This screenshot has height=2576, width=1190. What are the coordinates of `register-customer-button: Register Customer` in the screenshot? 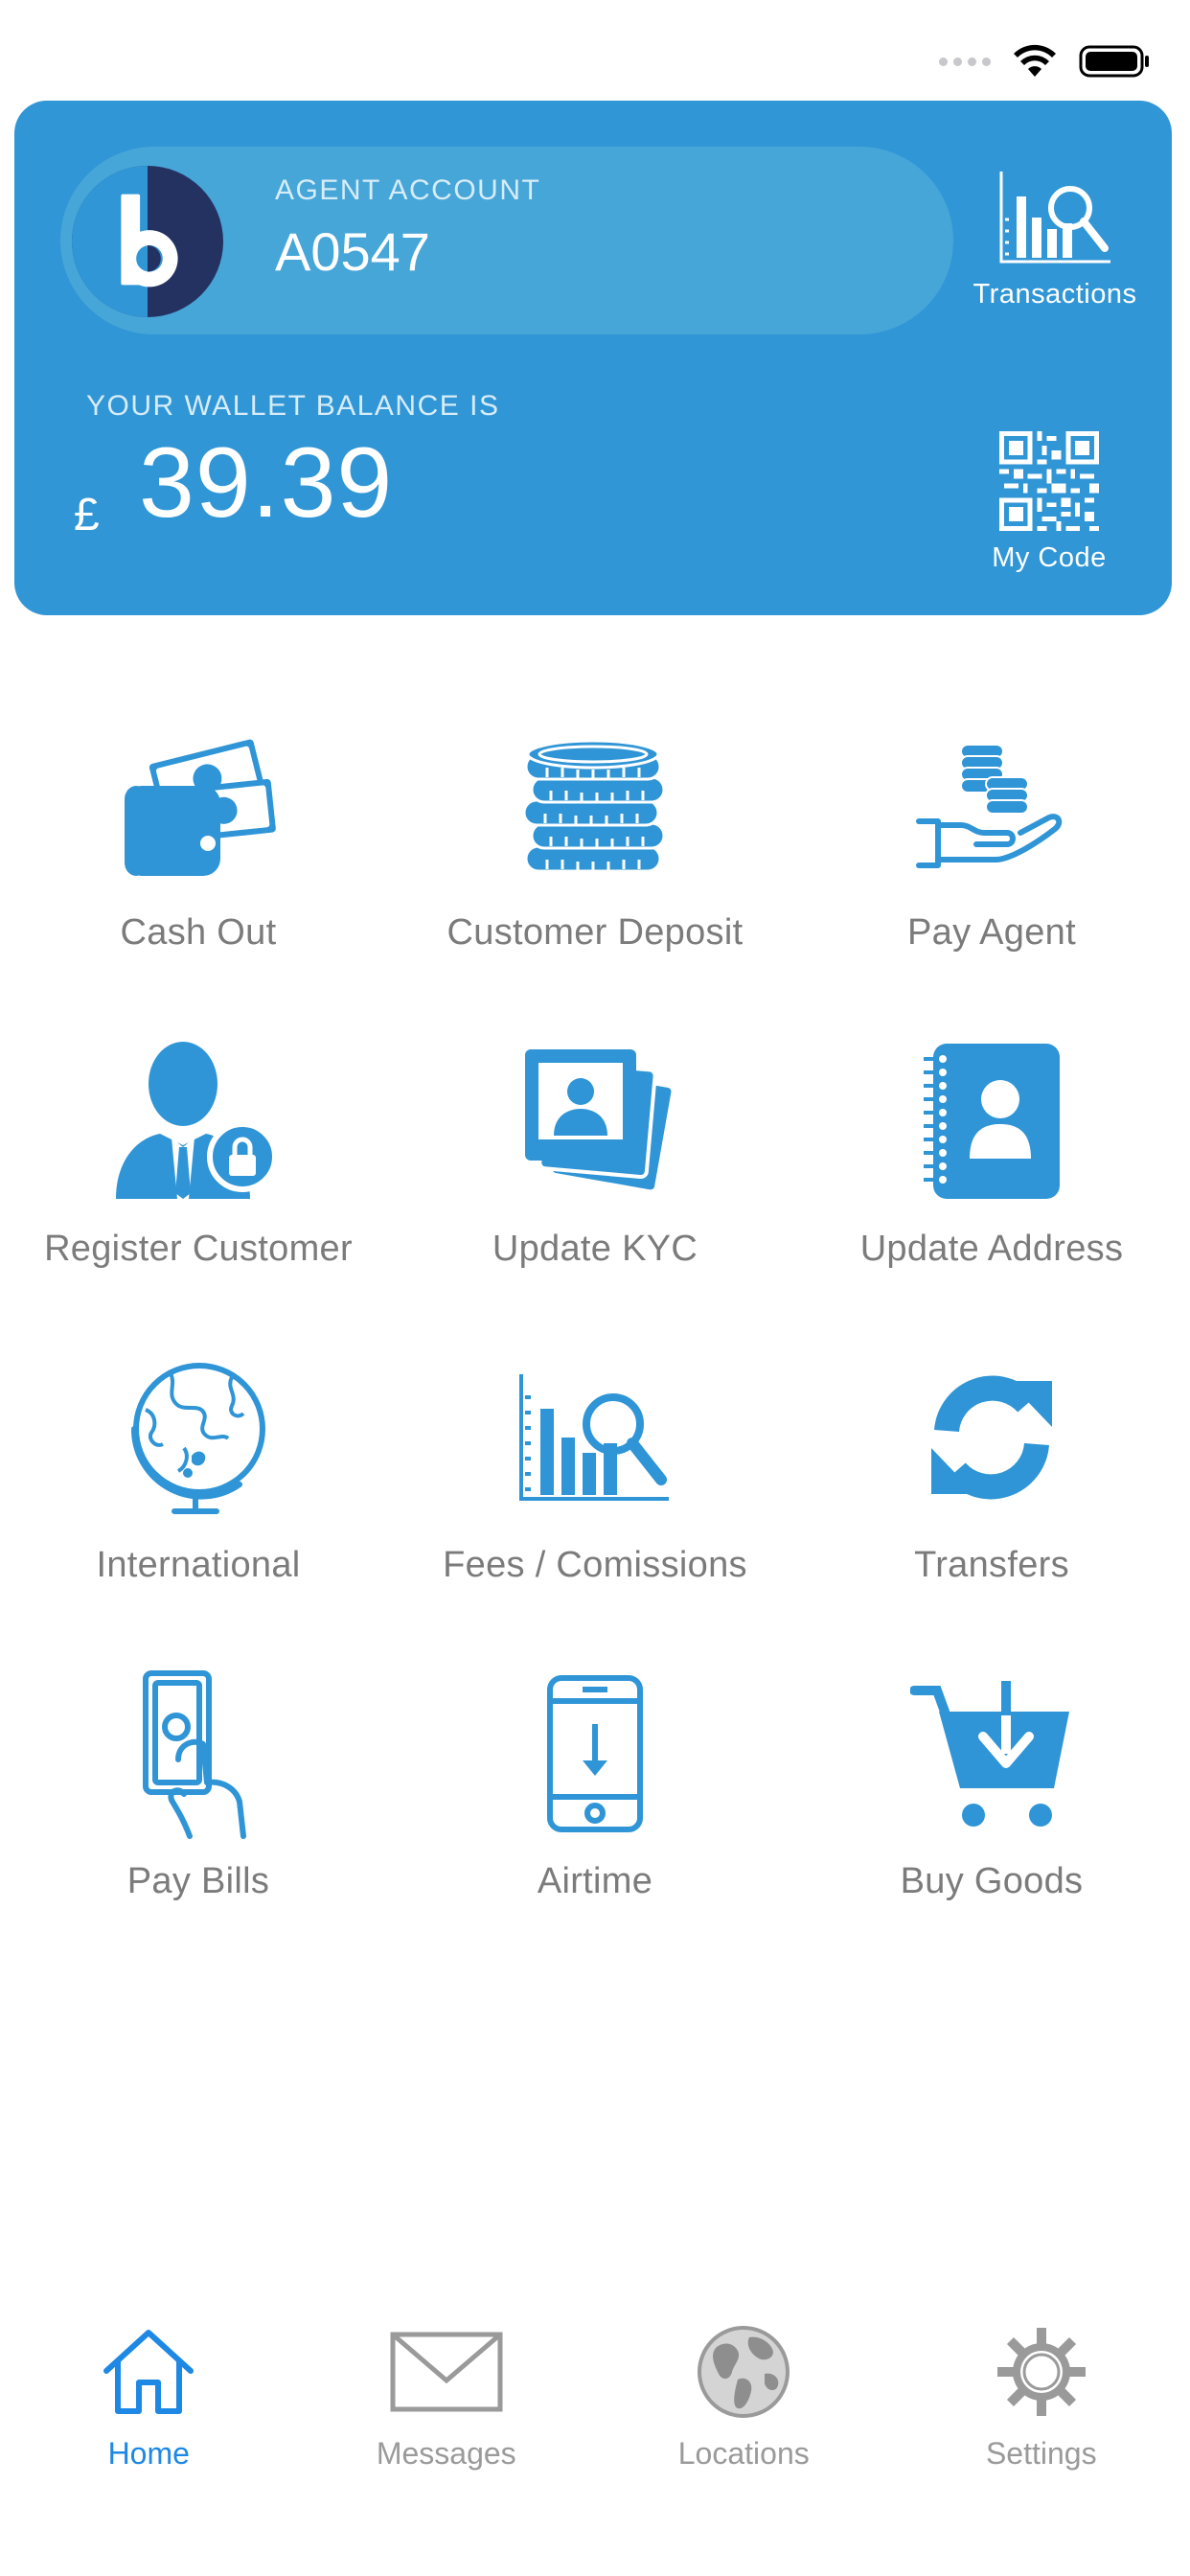 It's located at (199, 1193).